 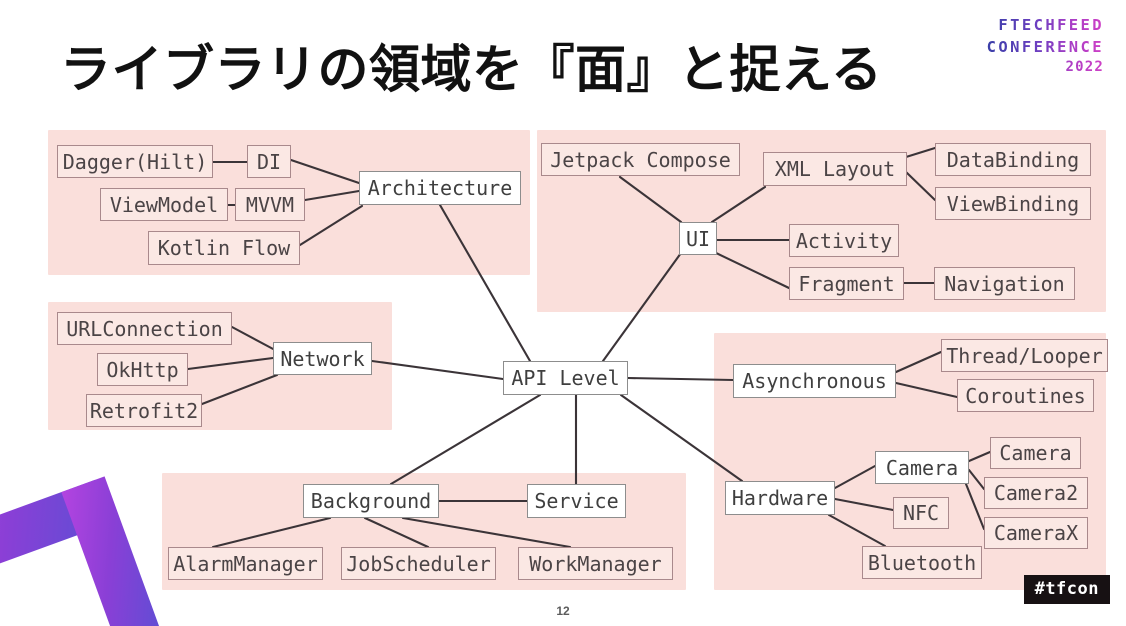 What do you see at coordinates (751, 270) in the screenshot?
I see `edge-uihub-to-fragment` at bounding box center [751, 270].